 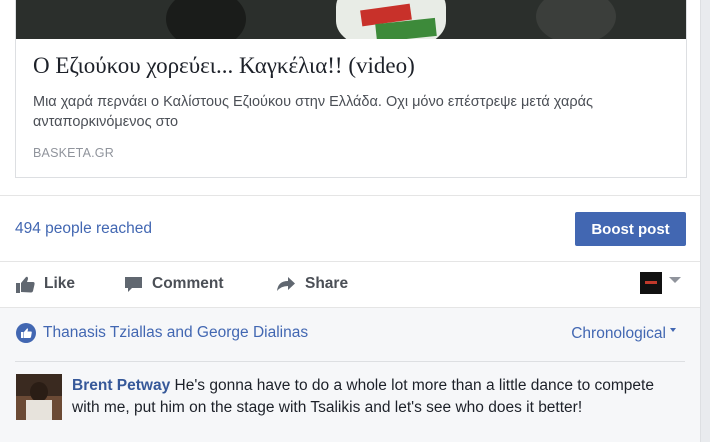 I want to click on thumbs-up-icon, so click(x=25, y=284).